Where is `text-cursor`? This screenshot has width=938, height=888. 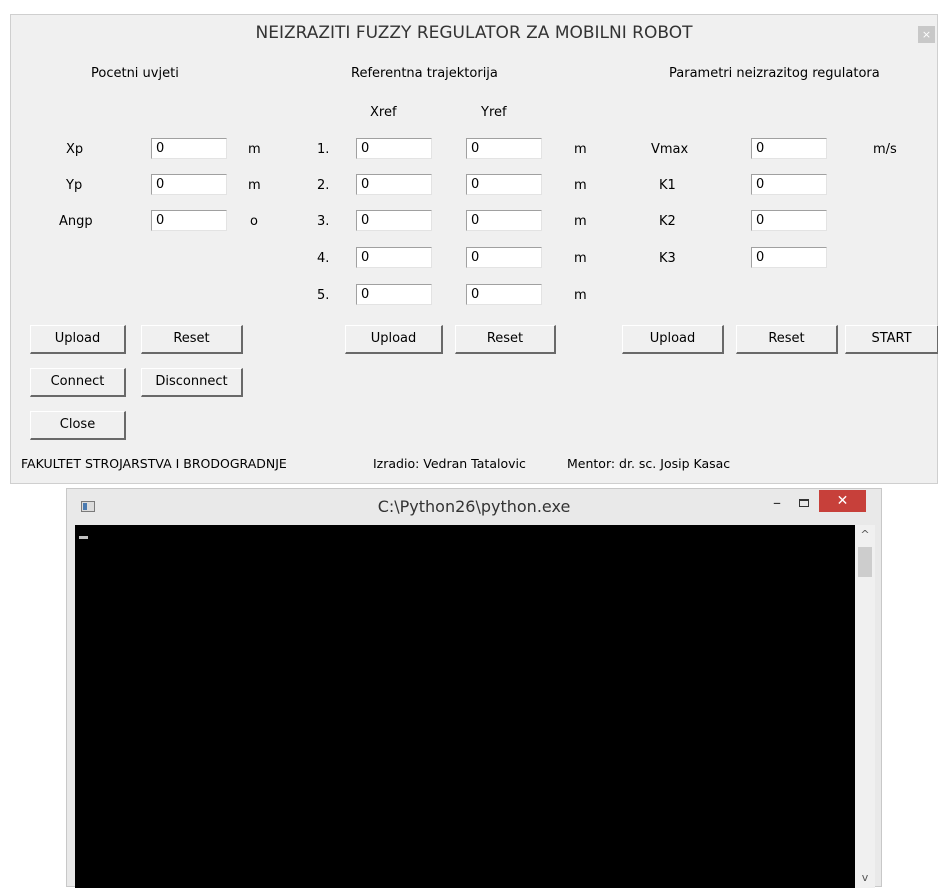
text-cursor is located at coordinates (83, 537).